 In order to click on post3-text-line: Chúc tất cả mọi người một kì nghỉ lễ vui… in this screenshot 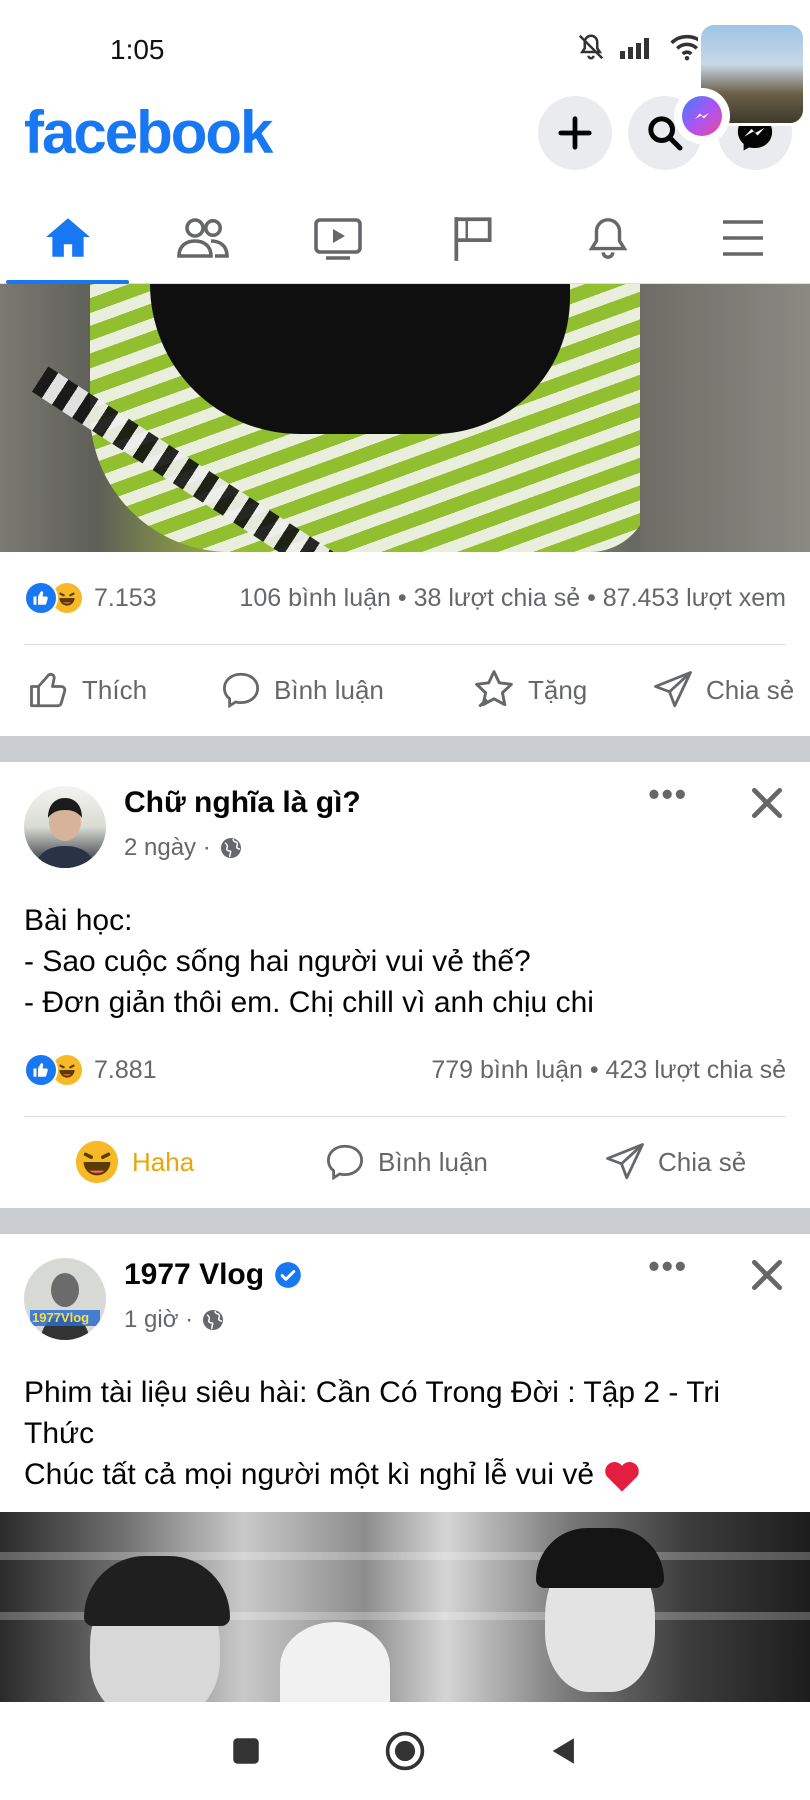, I will do `click(309, 1474)`.